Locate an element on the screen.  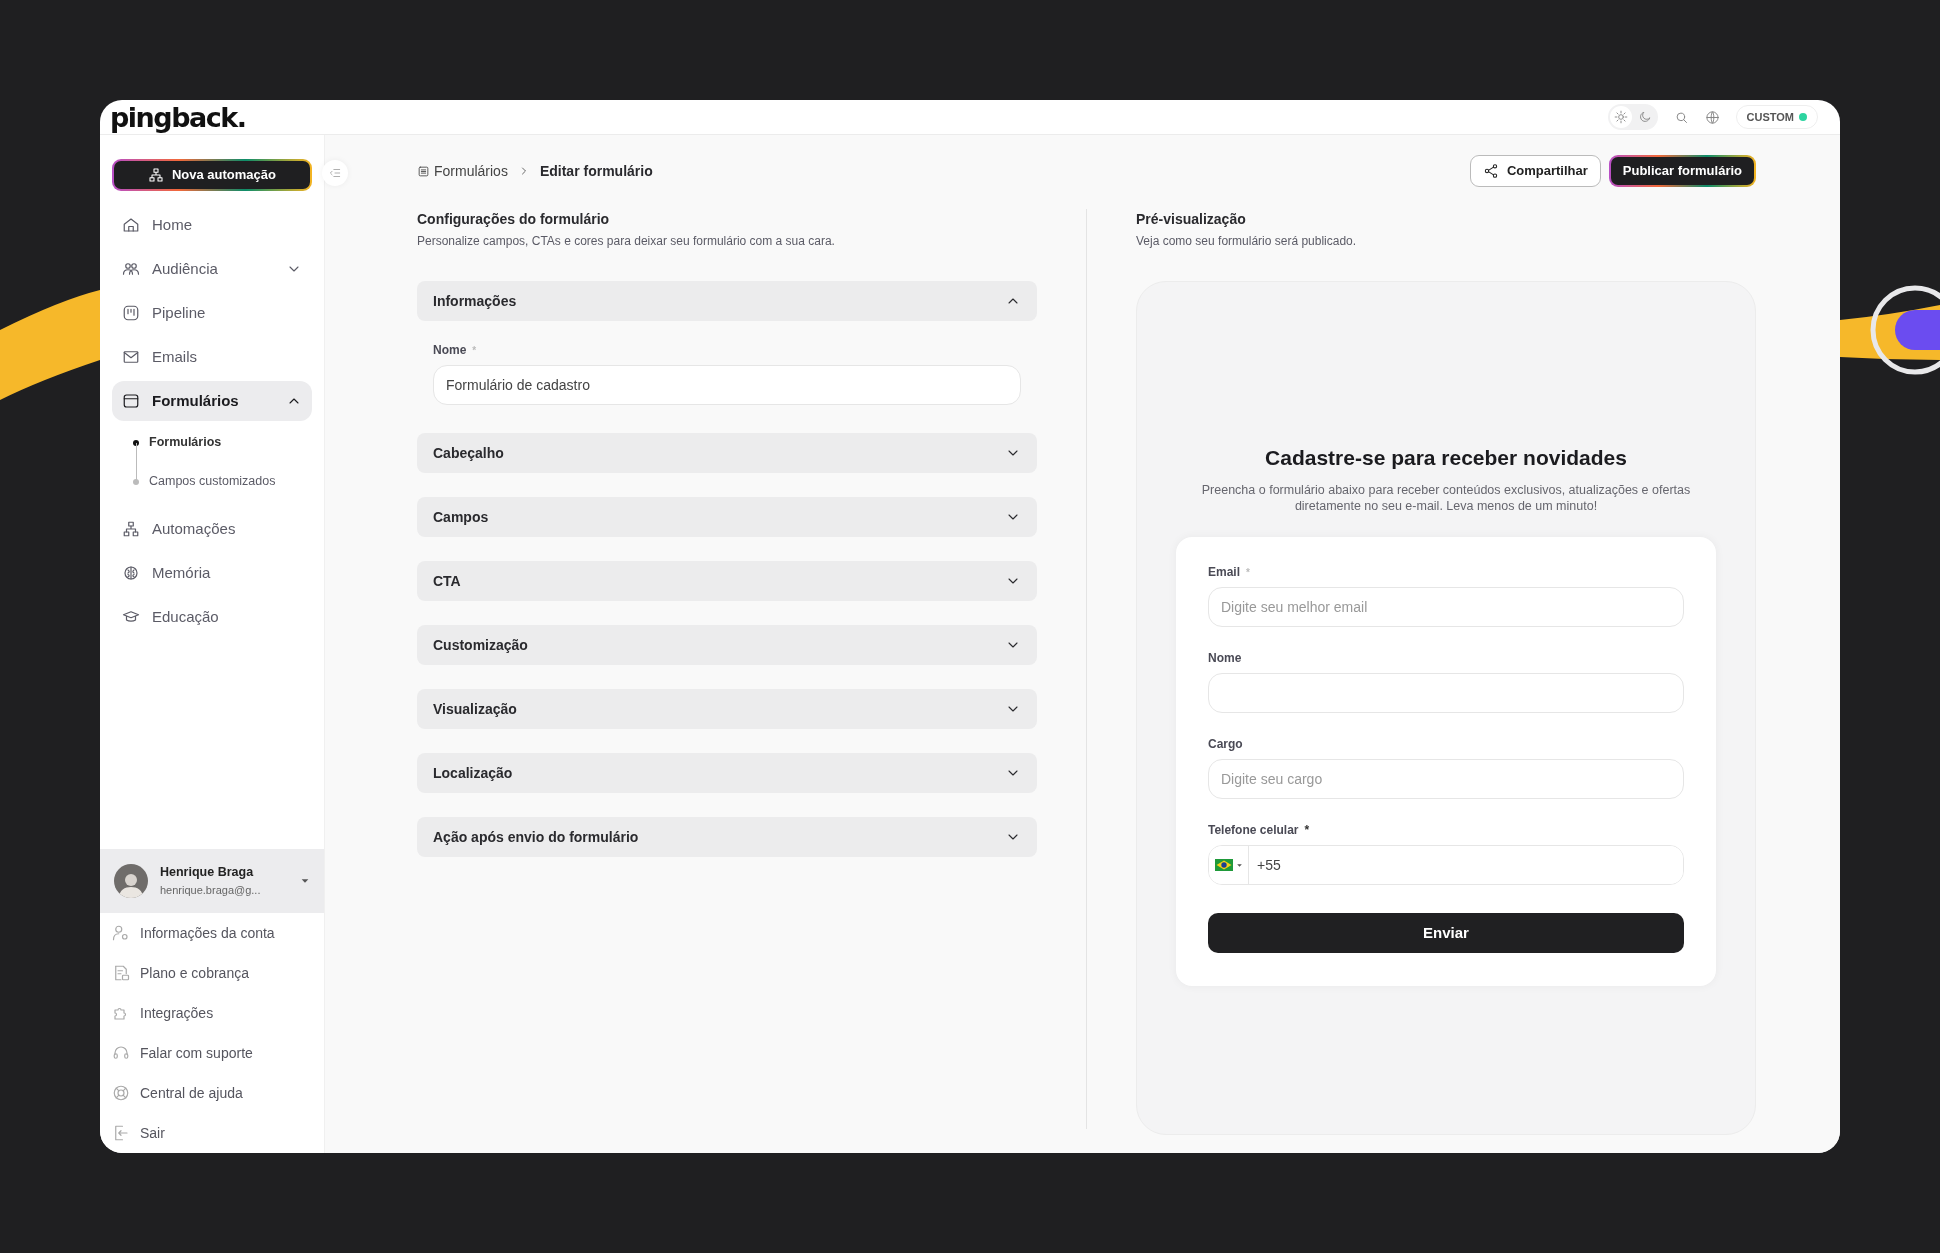
section-title: Configurações do formulário is located at coordinates (514, 219).